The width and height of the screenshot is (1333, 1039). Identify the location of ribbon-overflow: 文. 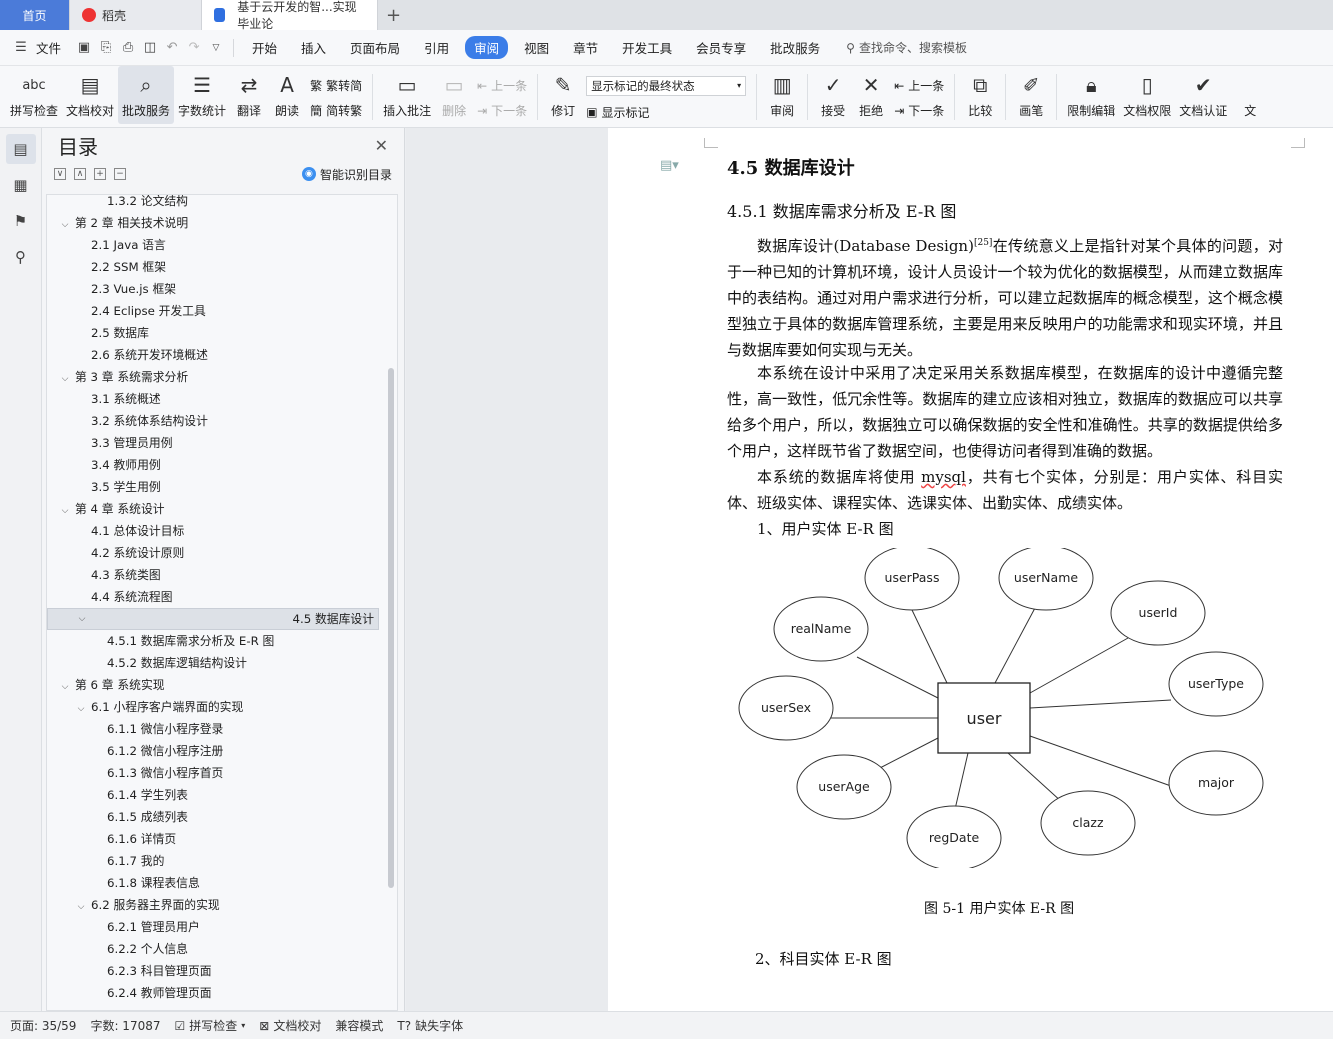
(1250, 95).